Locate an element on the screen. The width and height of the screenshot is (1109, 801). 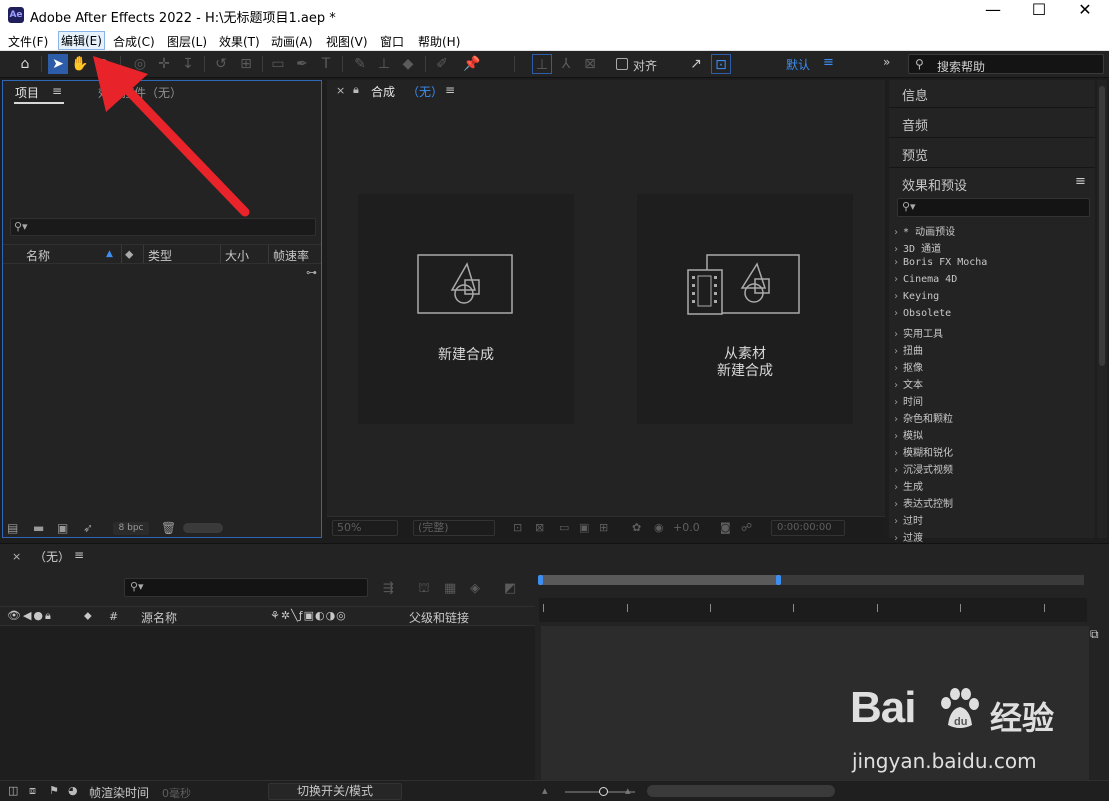
minimize-button: — is located at coordinates (993, 15).